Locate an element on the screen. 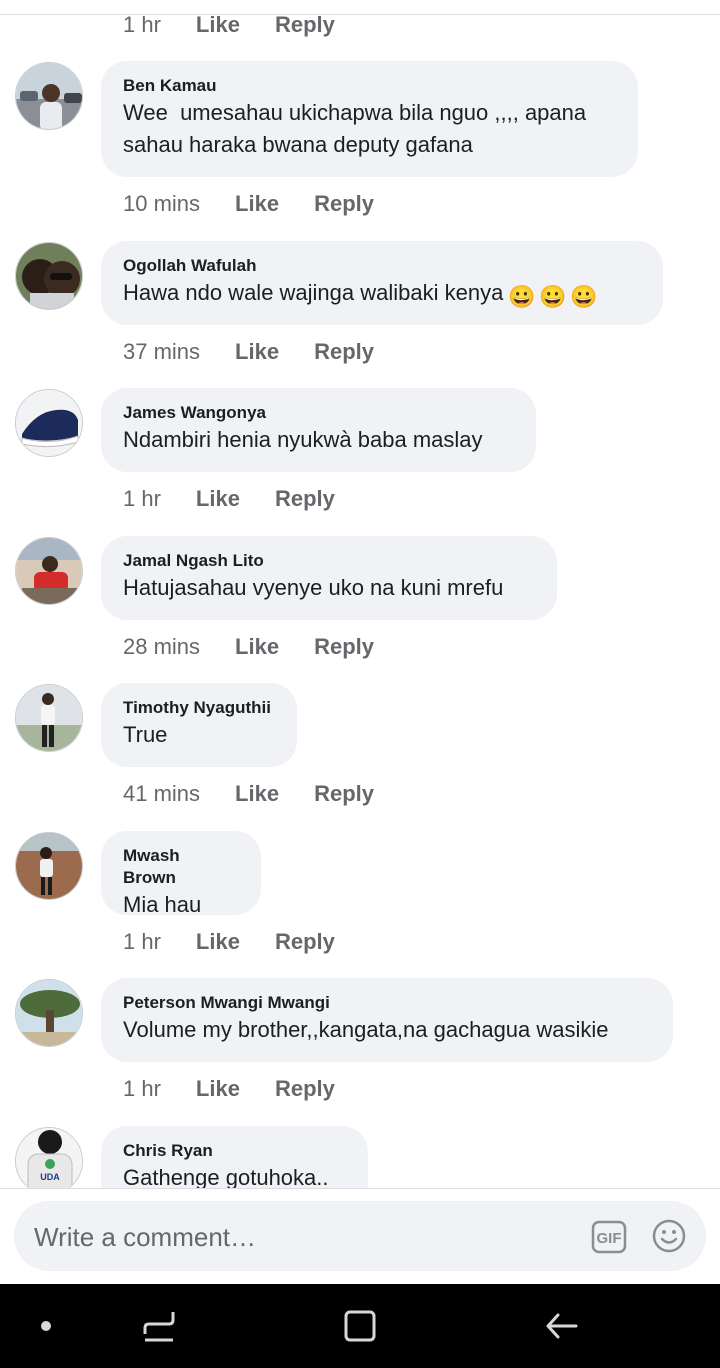  dot-icon is located at coordinates (46, 1326).